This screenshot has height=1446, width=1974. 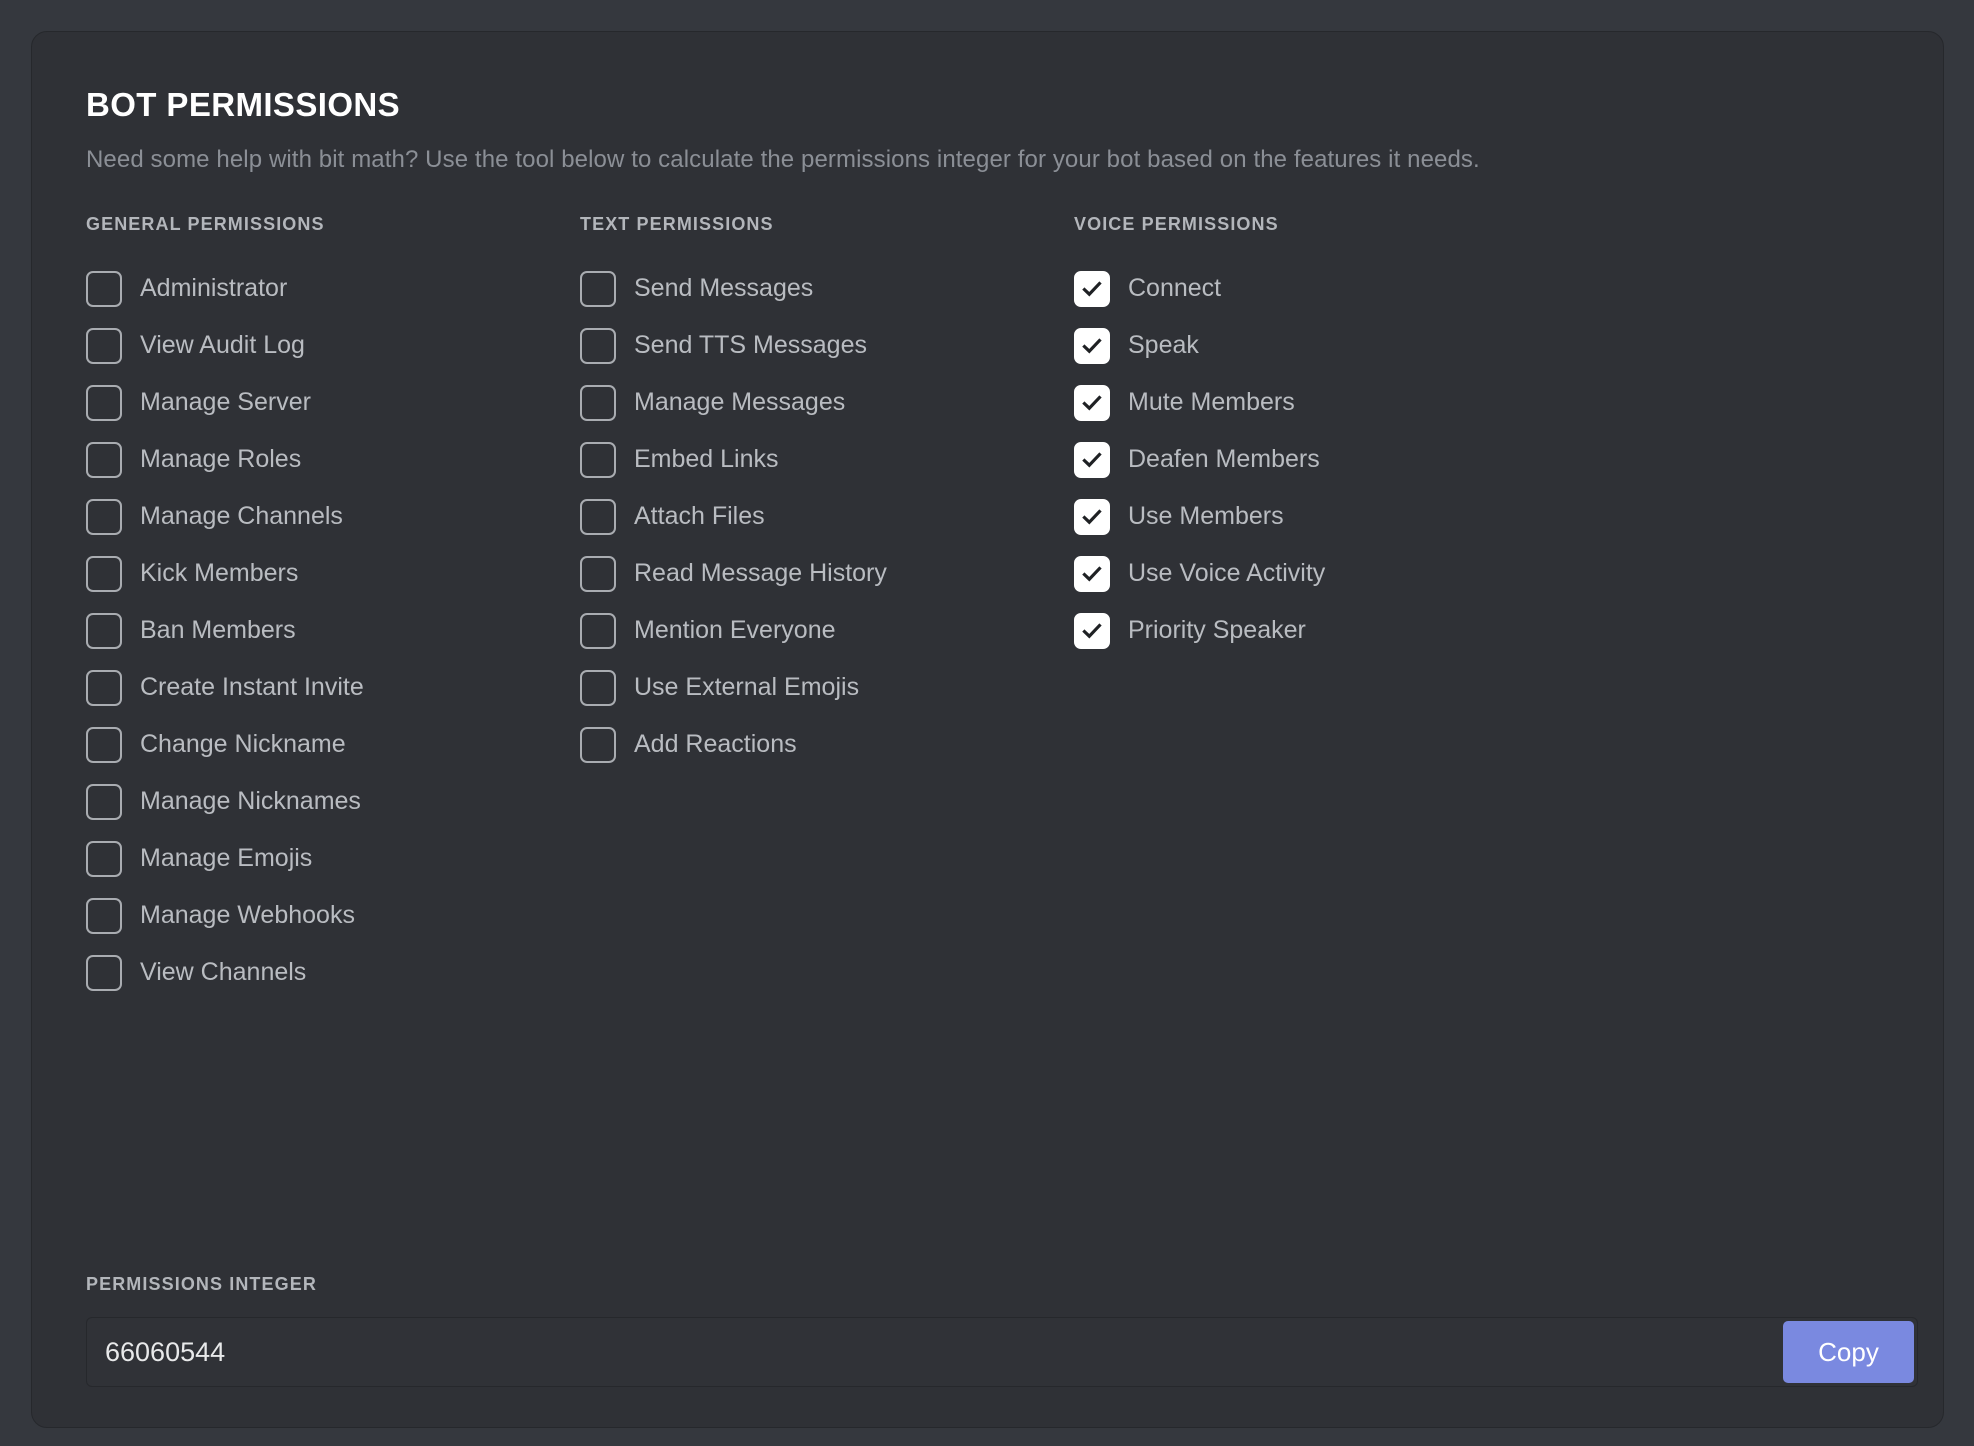 I want to click on permission-row: Use Voice Activity, so click(x=1321, y=573).